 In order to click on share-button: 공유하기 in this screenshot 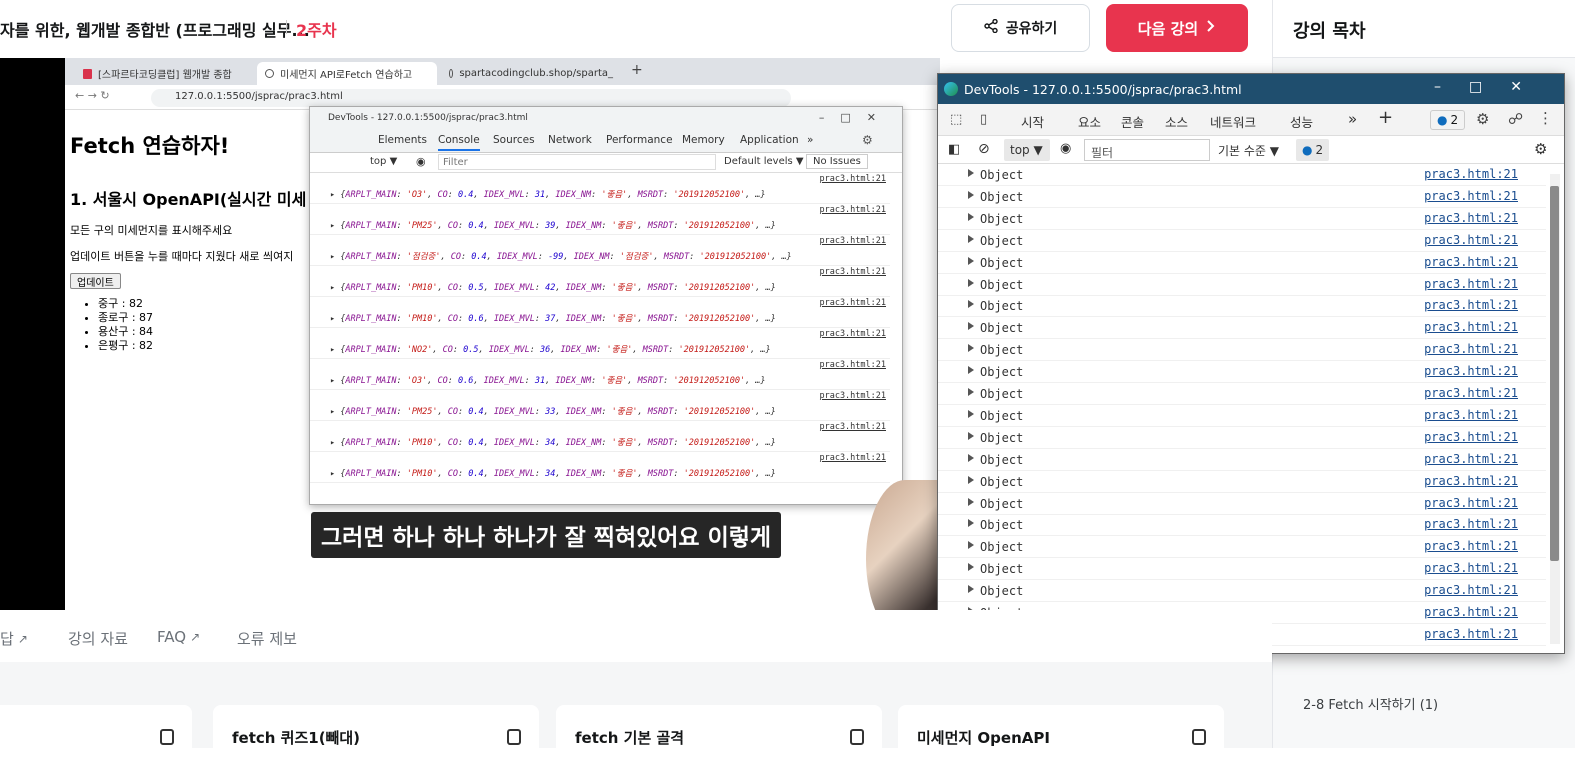, I will do `click(1020, 28)`.